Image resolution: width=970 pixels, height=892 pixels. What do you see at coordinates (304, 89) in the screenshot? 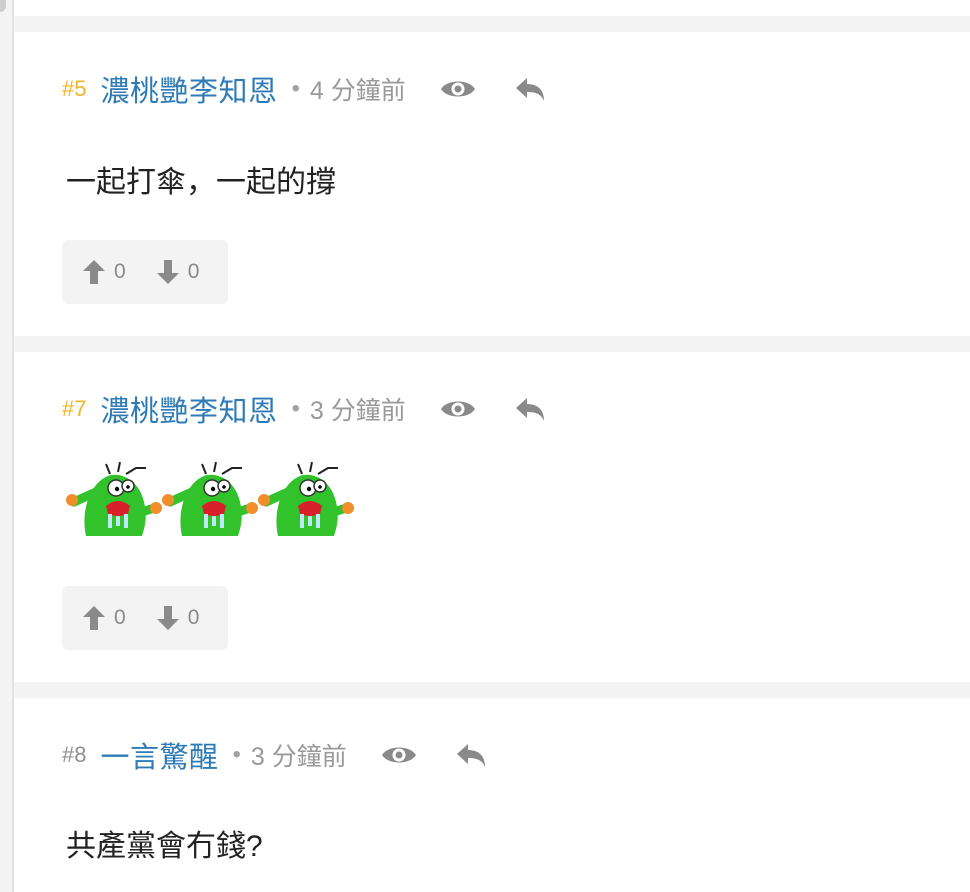
I see `comment-header: #5 濃桃艷李知恩 • 4 分鐘前` at bounding box center [304, 89].